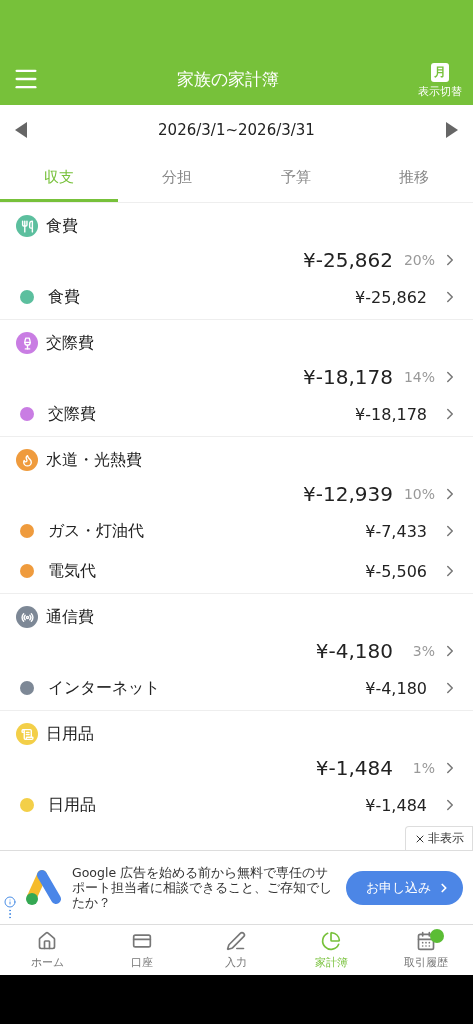 Image resolution: width=473 pixels, height=1024 pixels. What do you see at coordinates (396, 688) in the screenshot?
I see `subcategory-amount: ¥-4,180` at bounding box center [396, 688].